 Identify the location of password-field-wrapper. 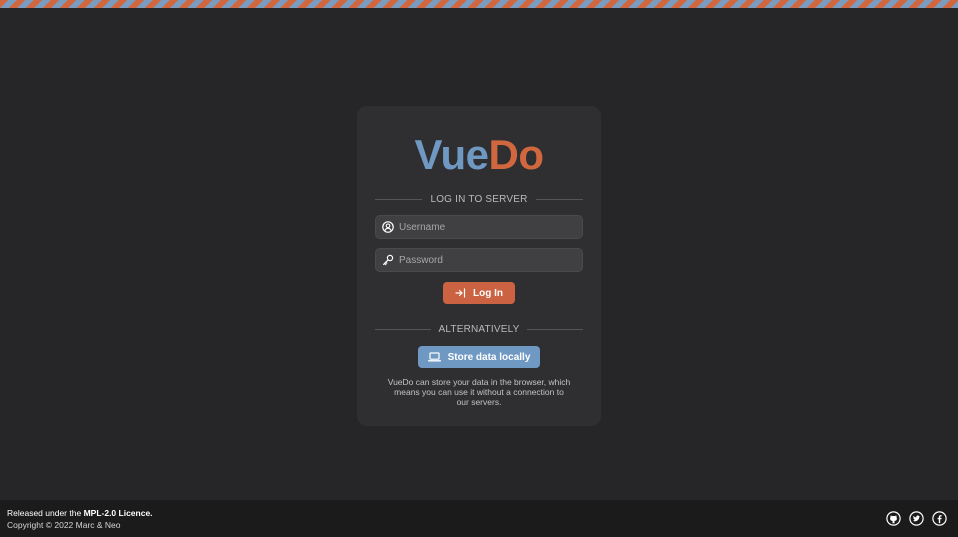
(479, 260).